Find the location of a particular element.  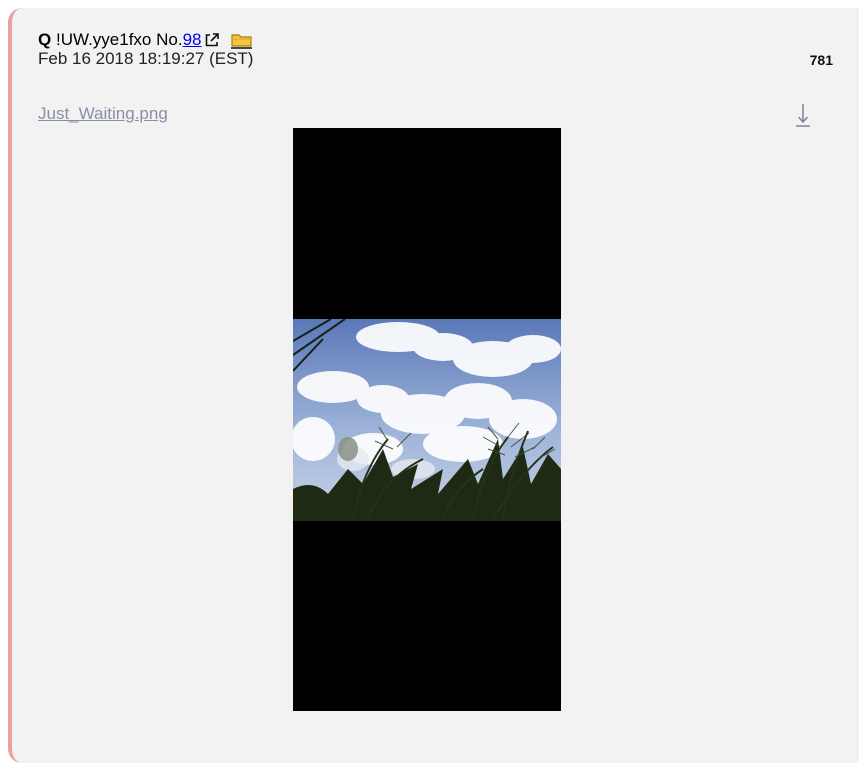

post-number-prefix: No. is located at coordinates (169, 39).